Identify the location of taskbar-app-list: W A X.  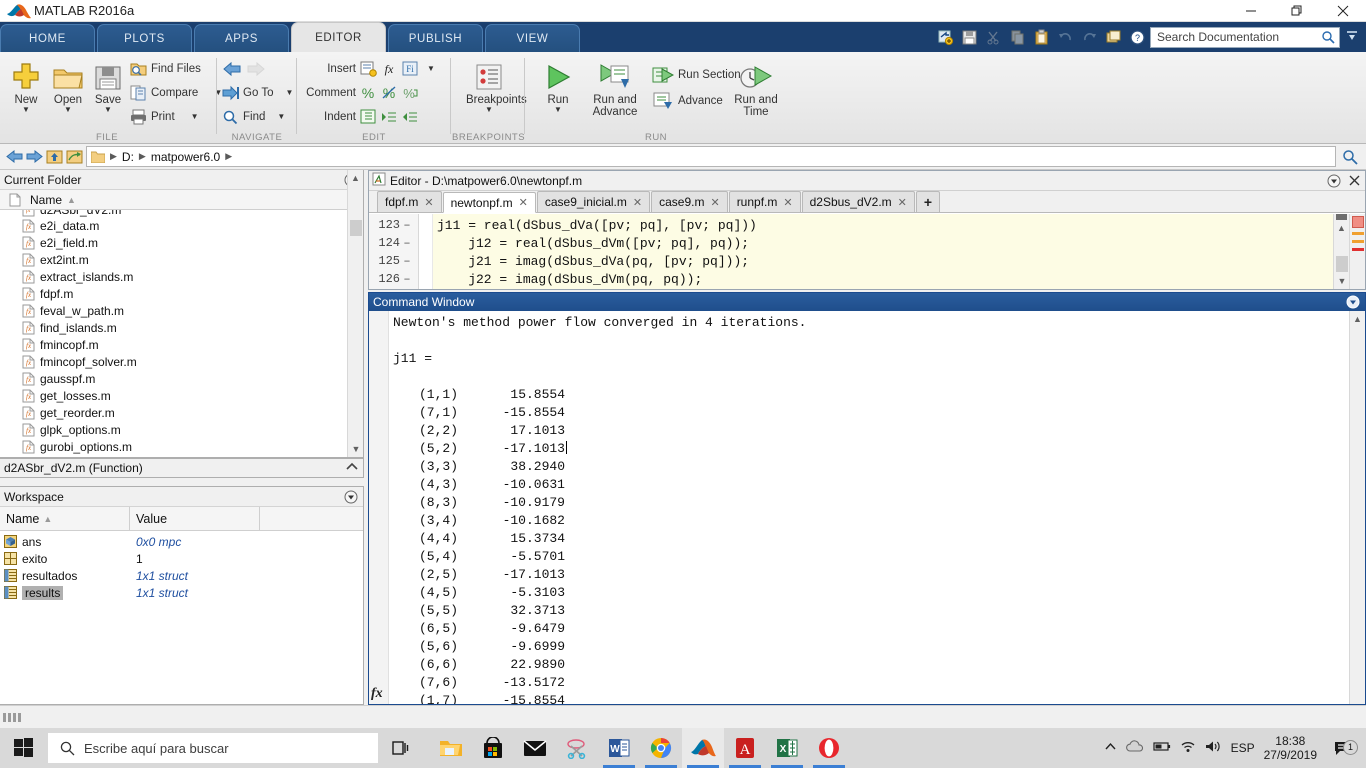
(640, 748).